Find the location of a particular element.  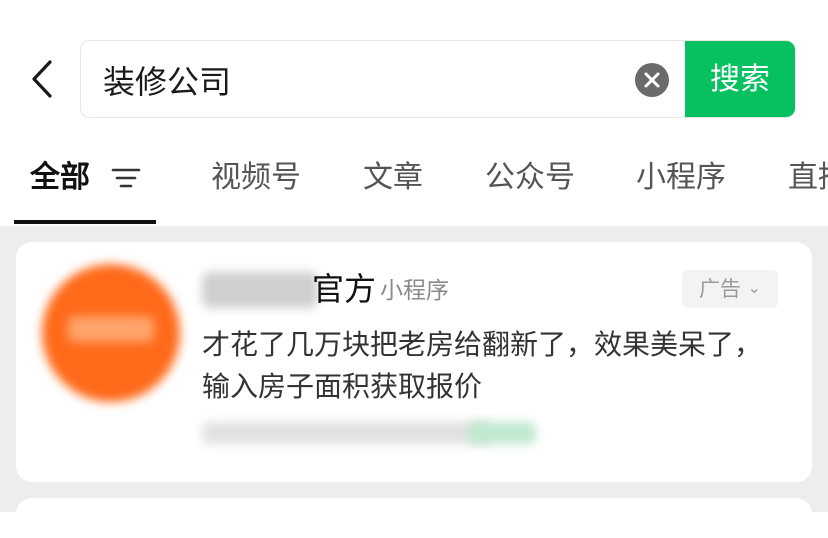

avatar-logo is located at coordinates (111, 329).